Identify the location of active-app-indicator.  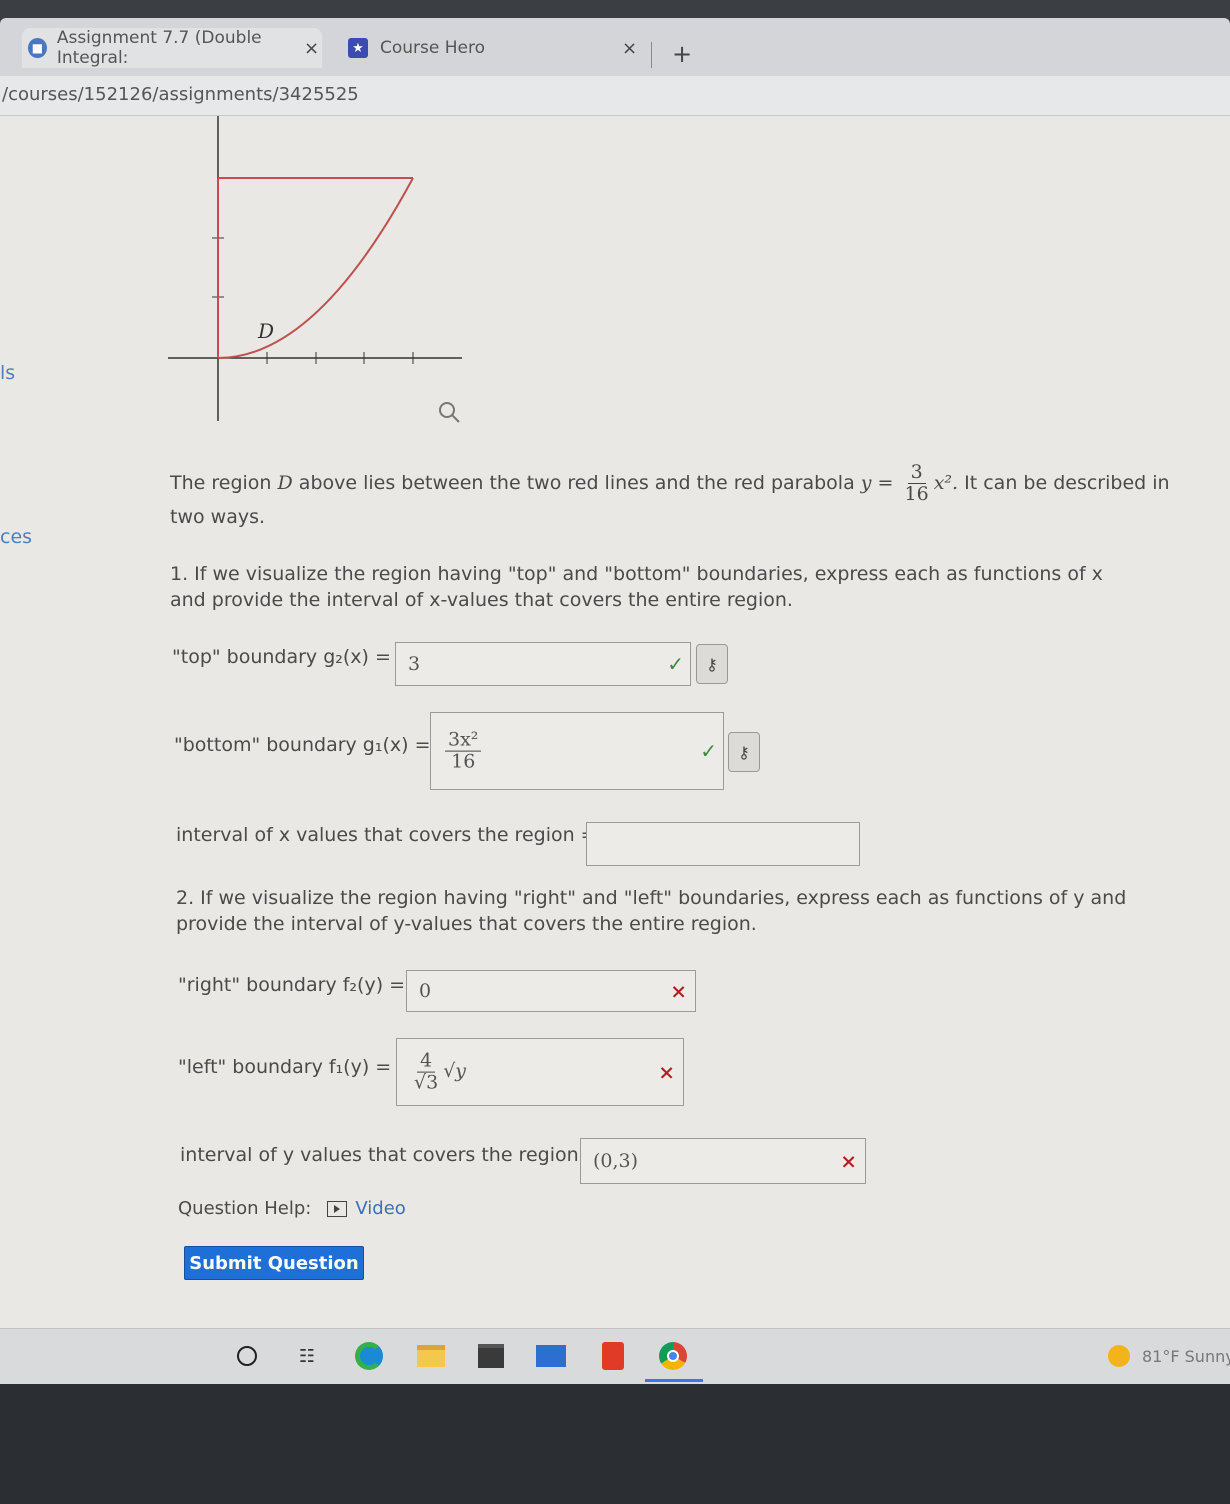
(674, 1380).